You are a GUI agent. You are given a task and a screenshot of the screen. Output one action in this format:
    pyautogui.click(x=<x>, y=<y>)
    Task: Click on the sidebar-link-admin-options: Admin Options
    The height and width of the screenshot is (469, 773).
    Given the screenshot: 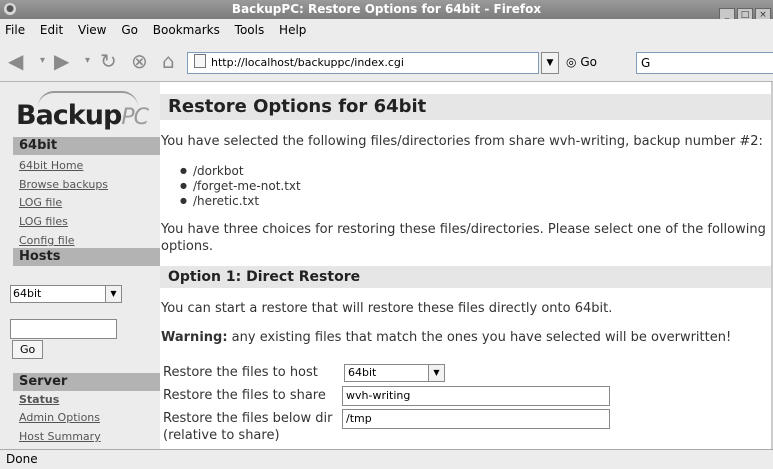 What is the action you would take?
    pyautogui.click(x=59, y=417)
    